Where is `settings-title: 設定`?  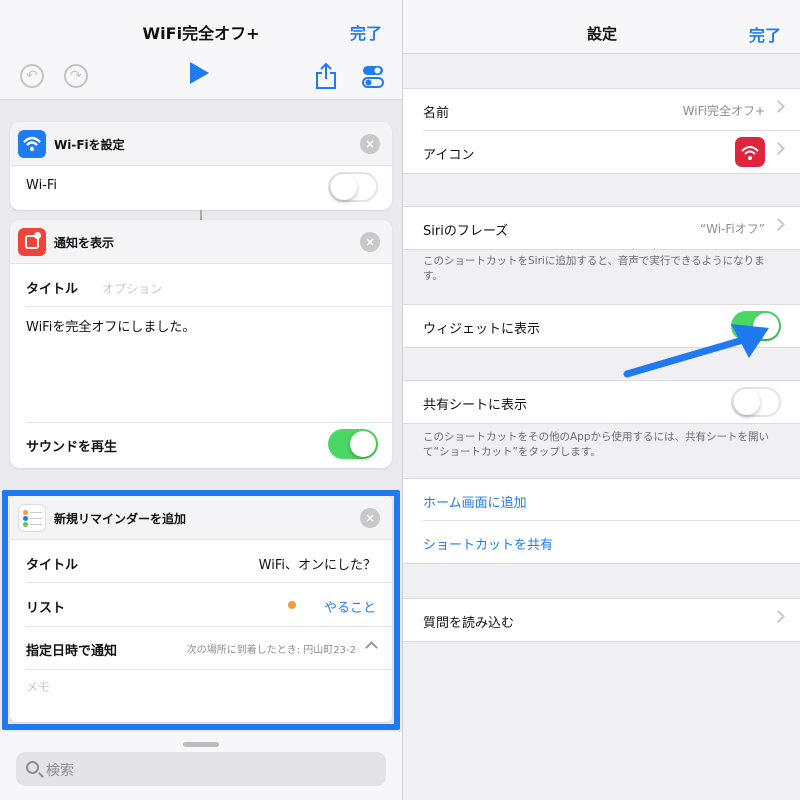
settings-title: 設定 is located at coordinates (601, 34).